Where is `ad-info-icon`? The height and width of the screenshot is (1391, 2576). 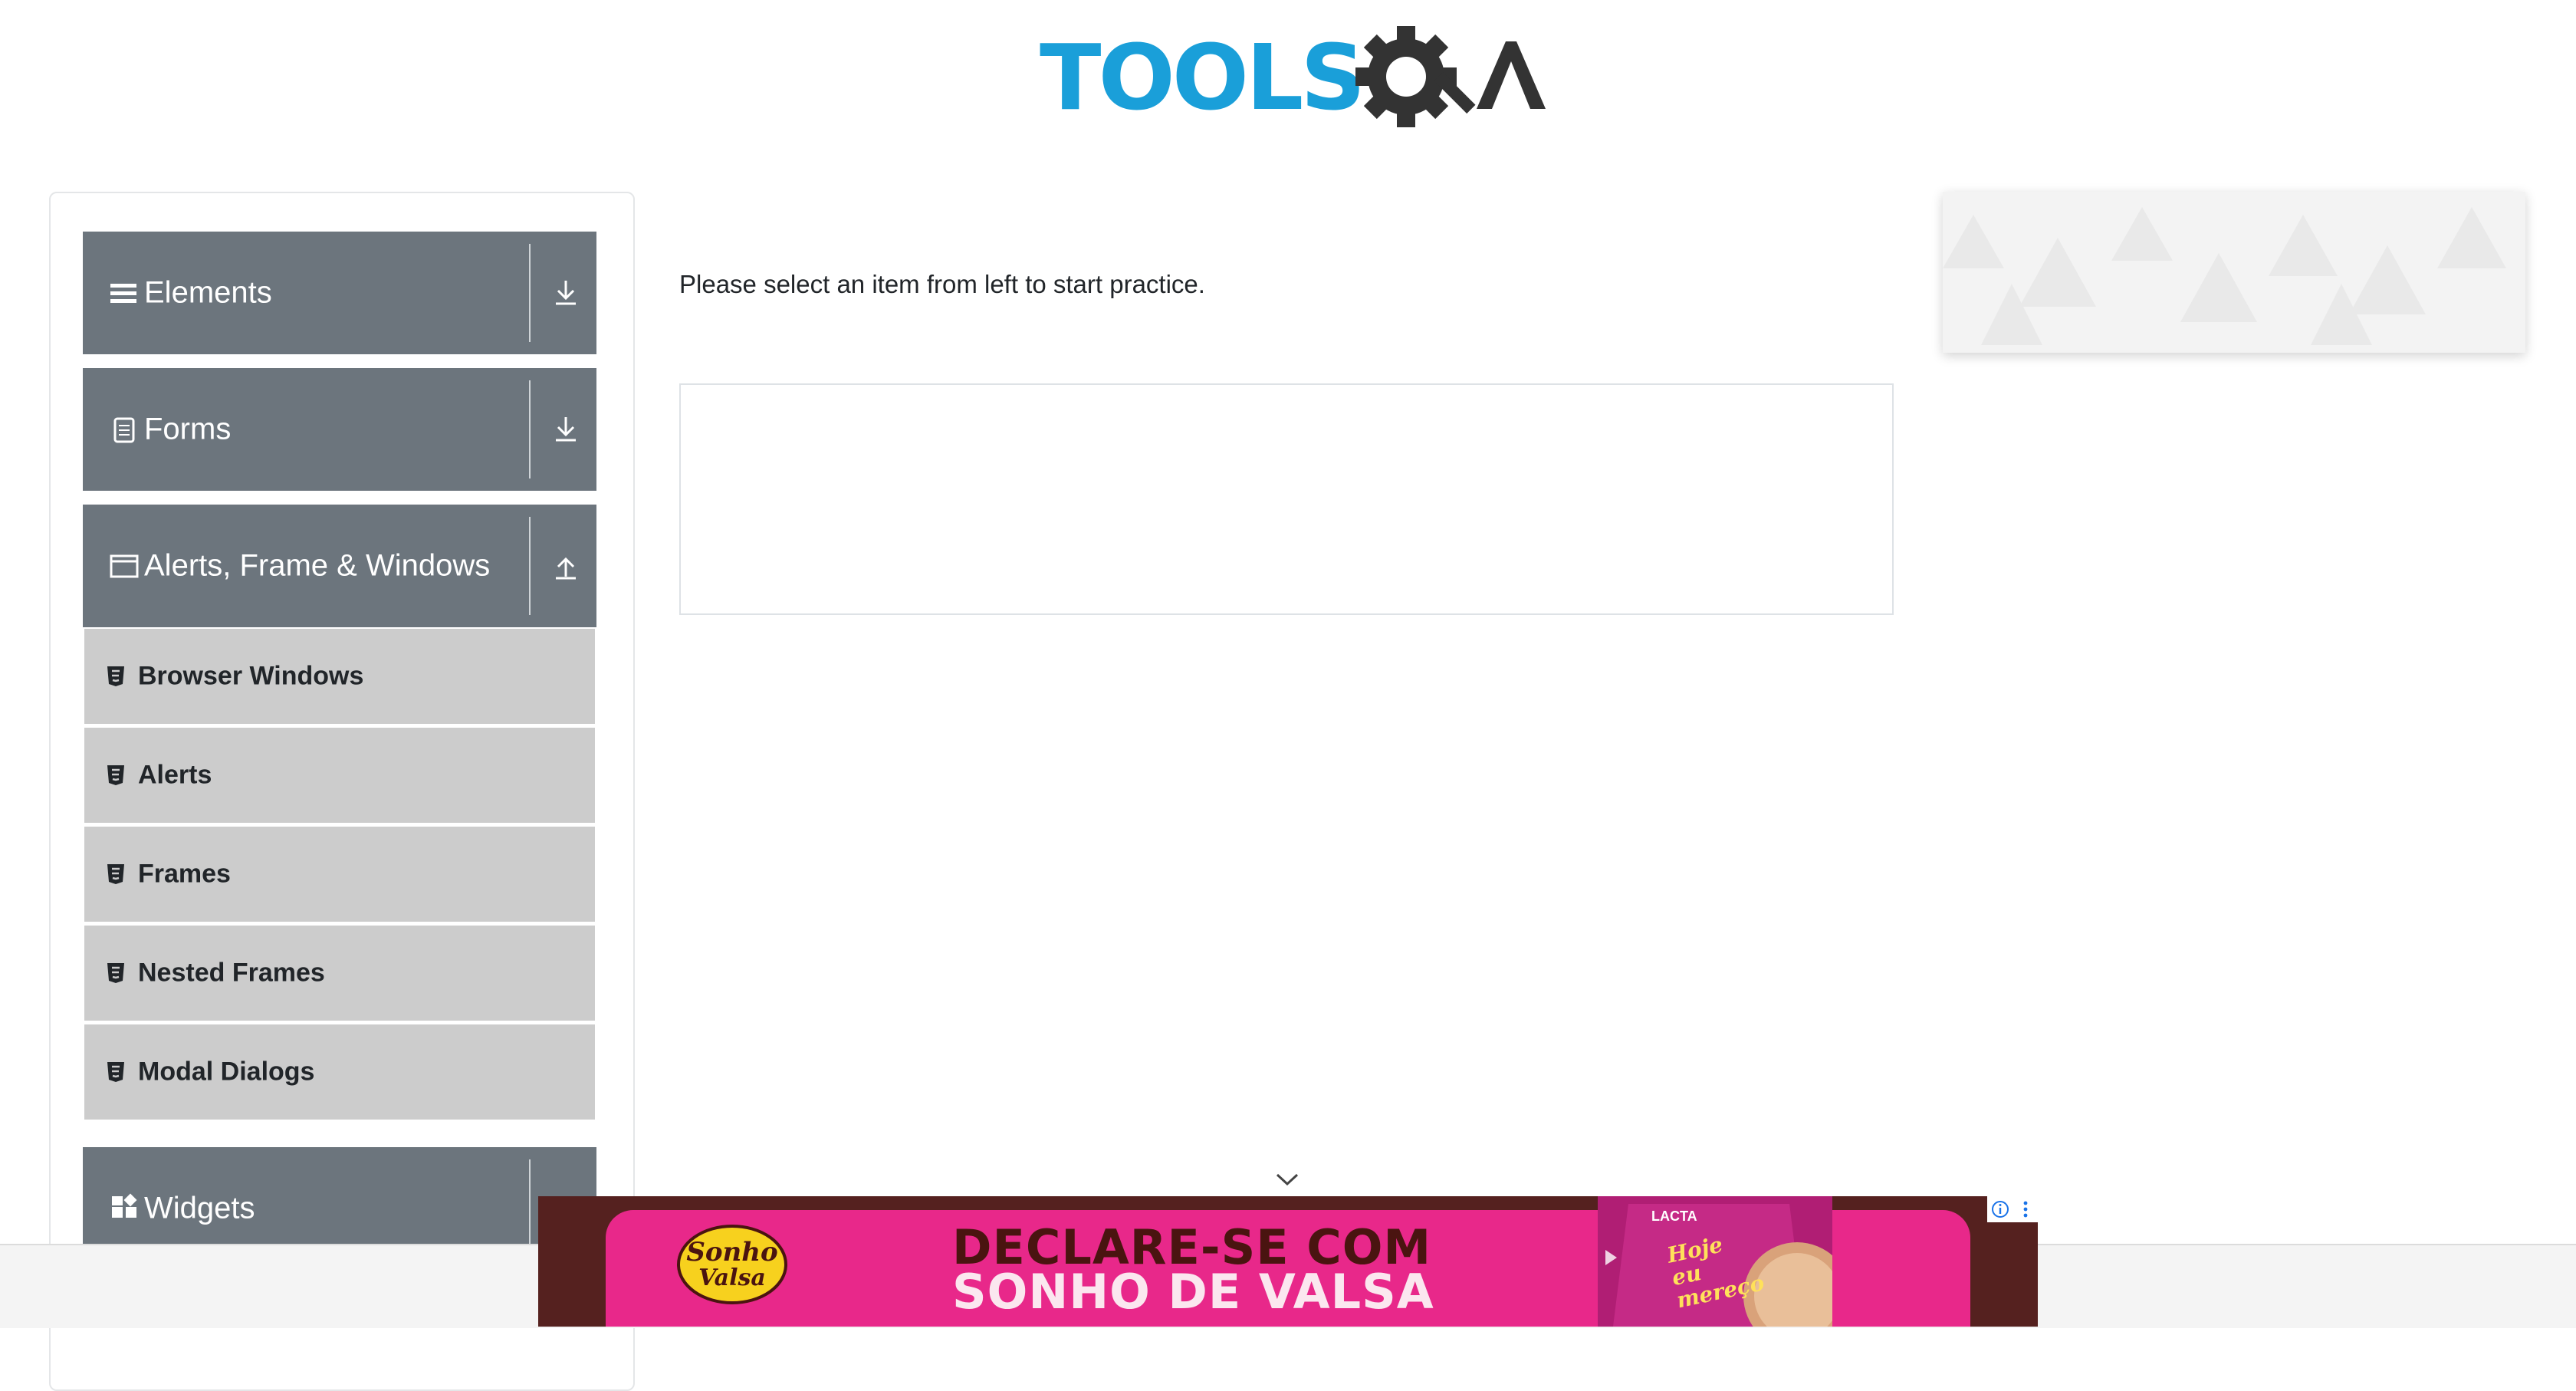 ad-info-icon is located at coordinates (2000, 1209).